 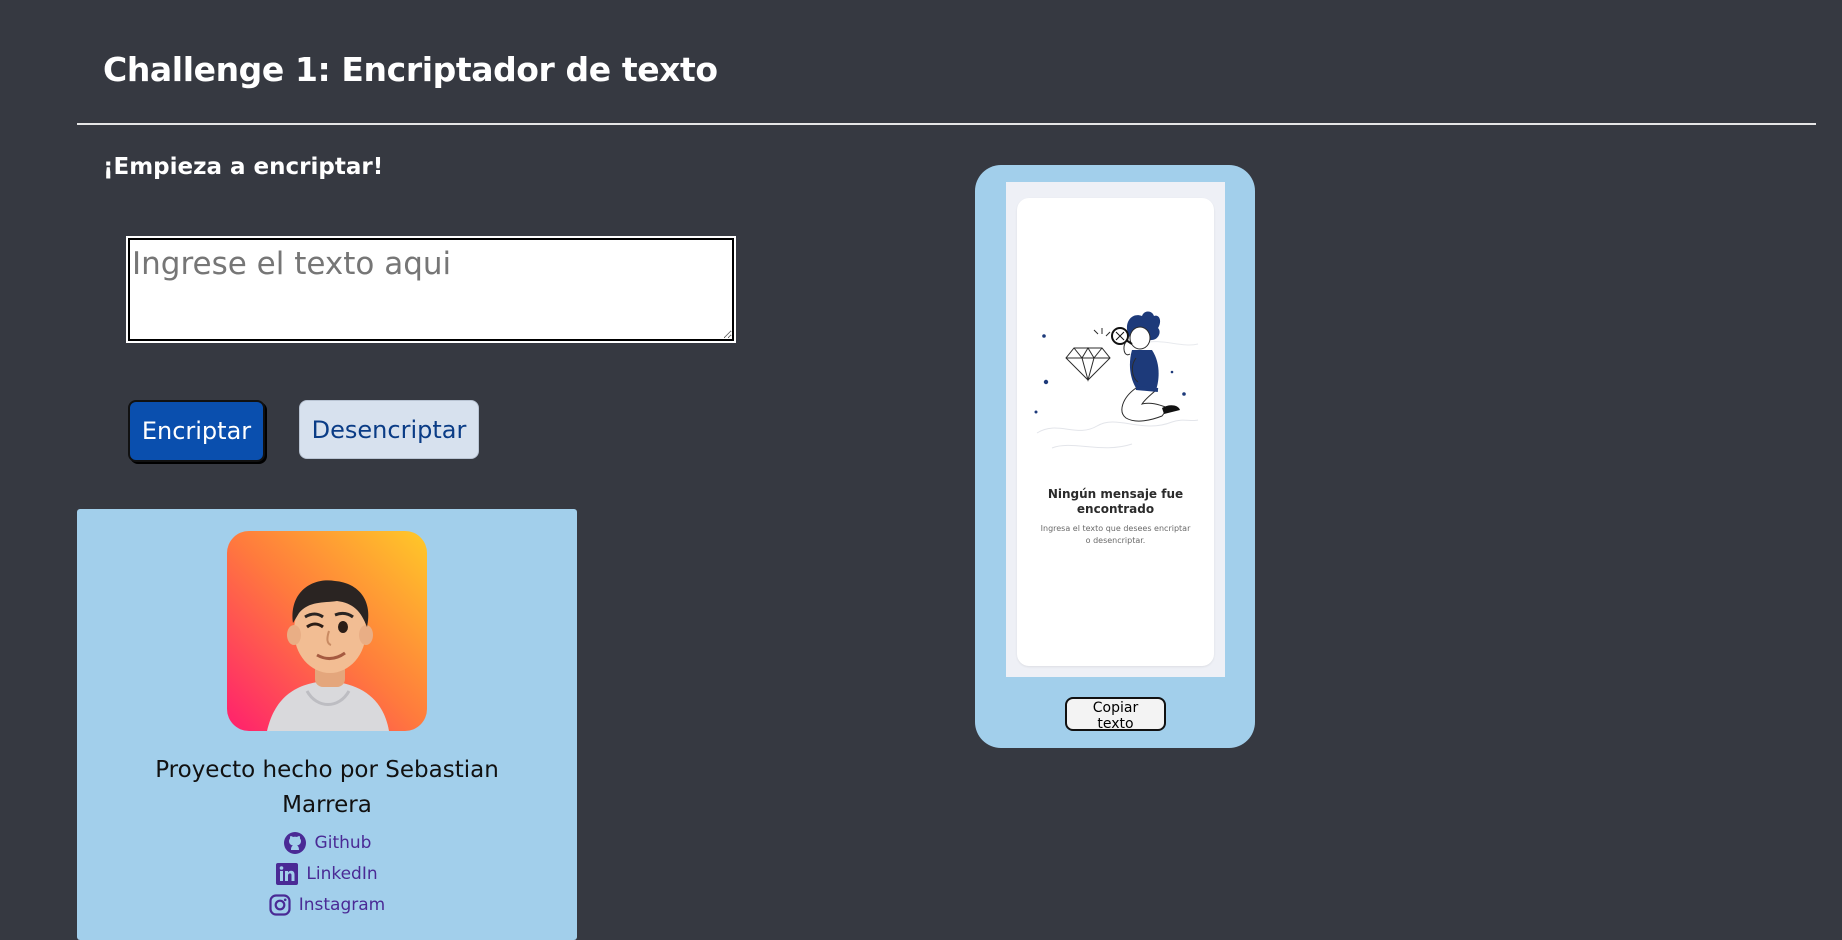 I want to click on encrypt-button: Encriptar, so click(x=196, y=431).